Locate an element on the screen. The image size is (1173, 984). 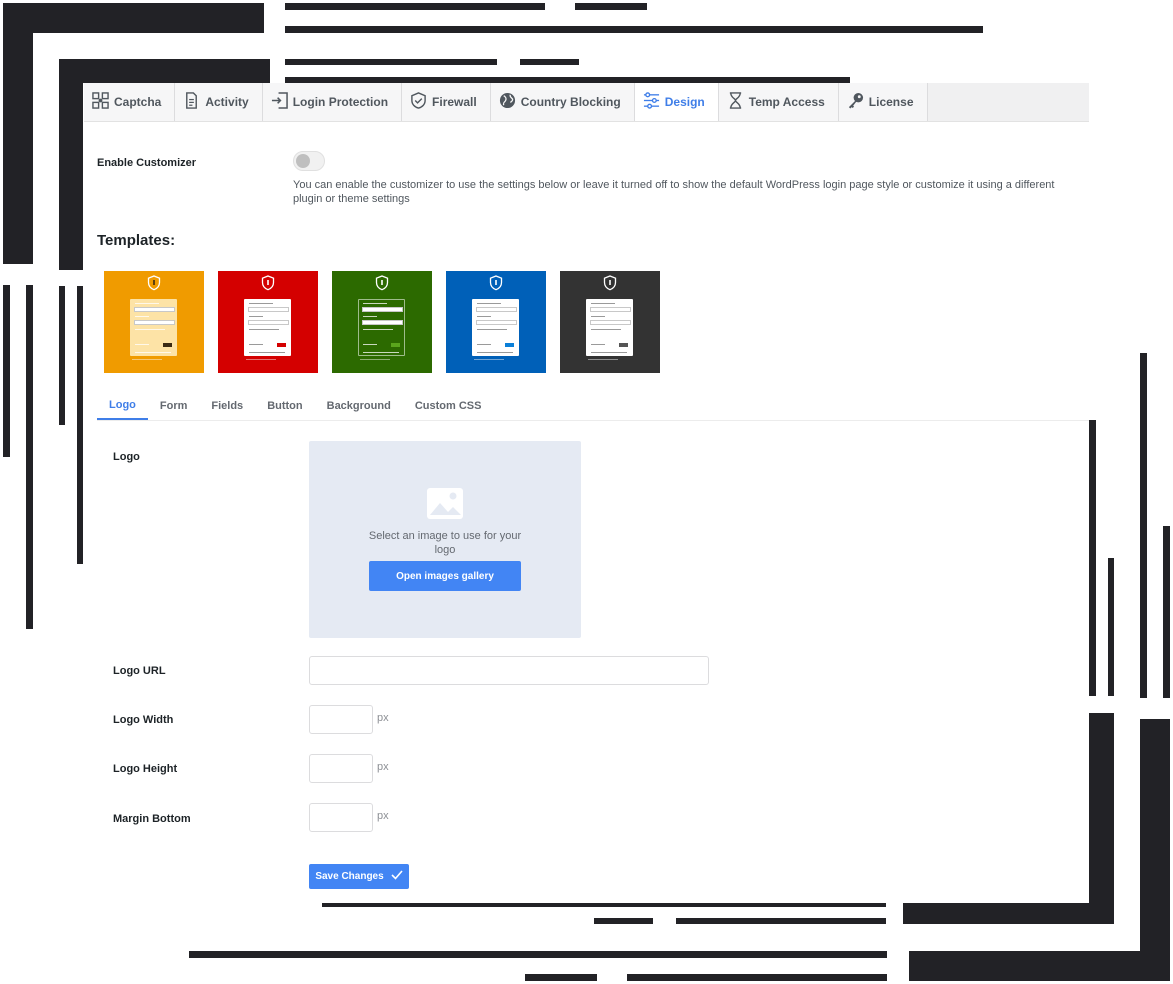
template-red is located at coordinates (268, 322).